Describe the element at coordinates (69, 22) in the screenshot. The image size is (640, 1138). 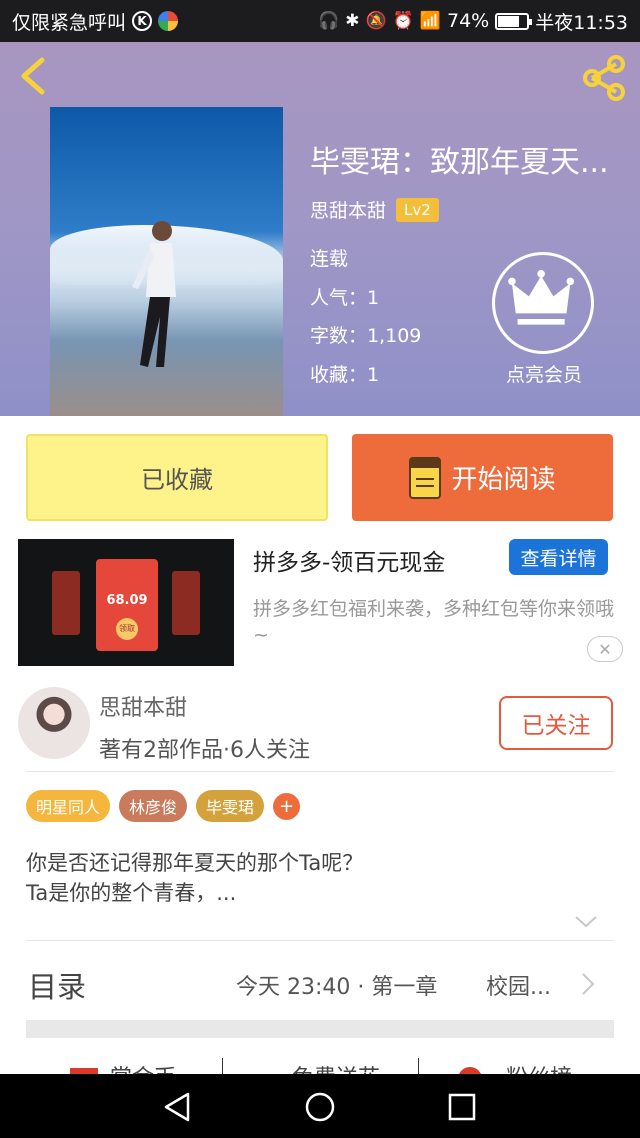
I see `carrier-text: 仅限紧急呼叫` at that location.